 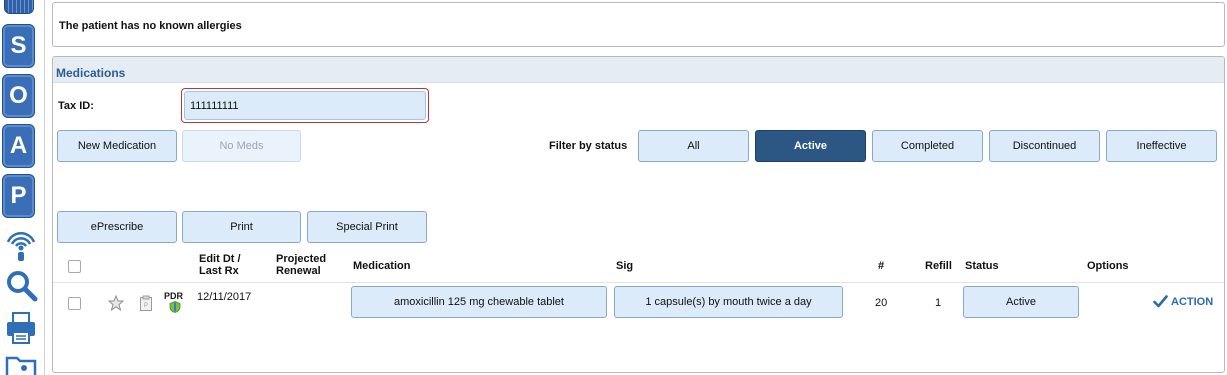 What do you see at coordinates (224, 297) in the screenshot?
I see `edit-date-cell: 12/11/2017` at bounding box center [224, 297].